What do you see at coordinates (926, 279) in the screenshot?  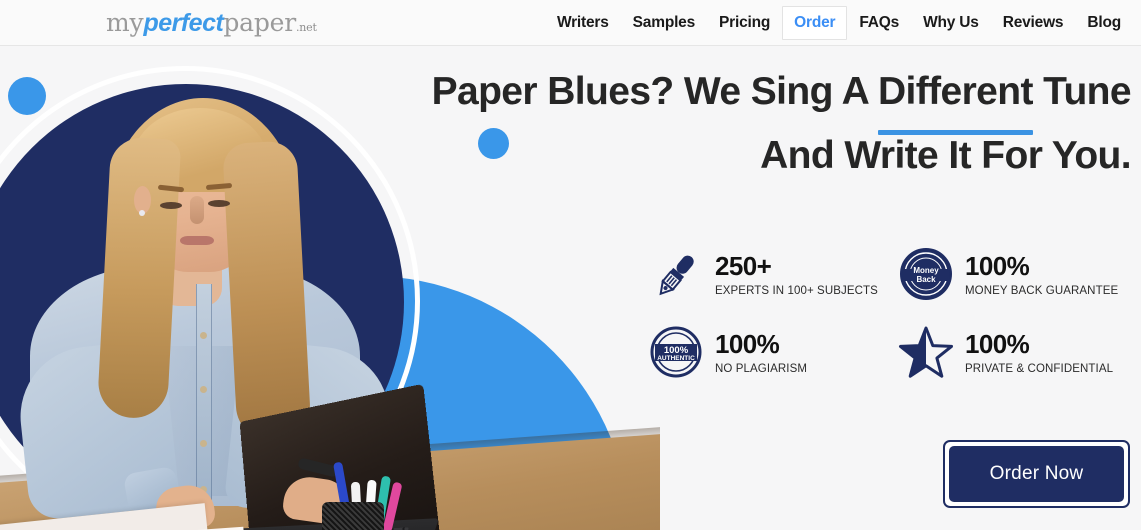 I see `svg-text: Back` at bounding box center [926, 279].